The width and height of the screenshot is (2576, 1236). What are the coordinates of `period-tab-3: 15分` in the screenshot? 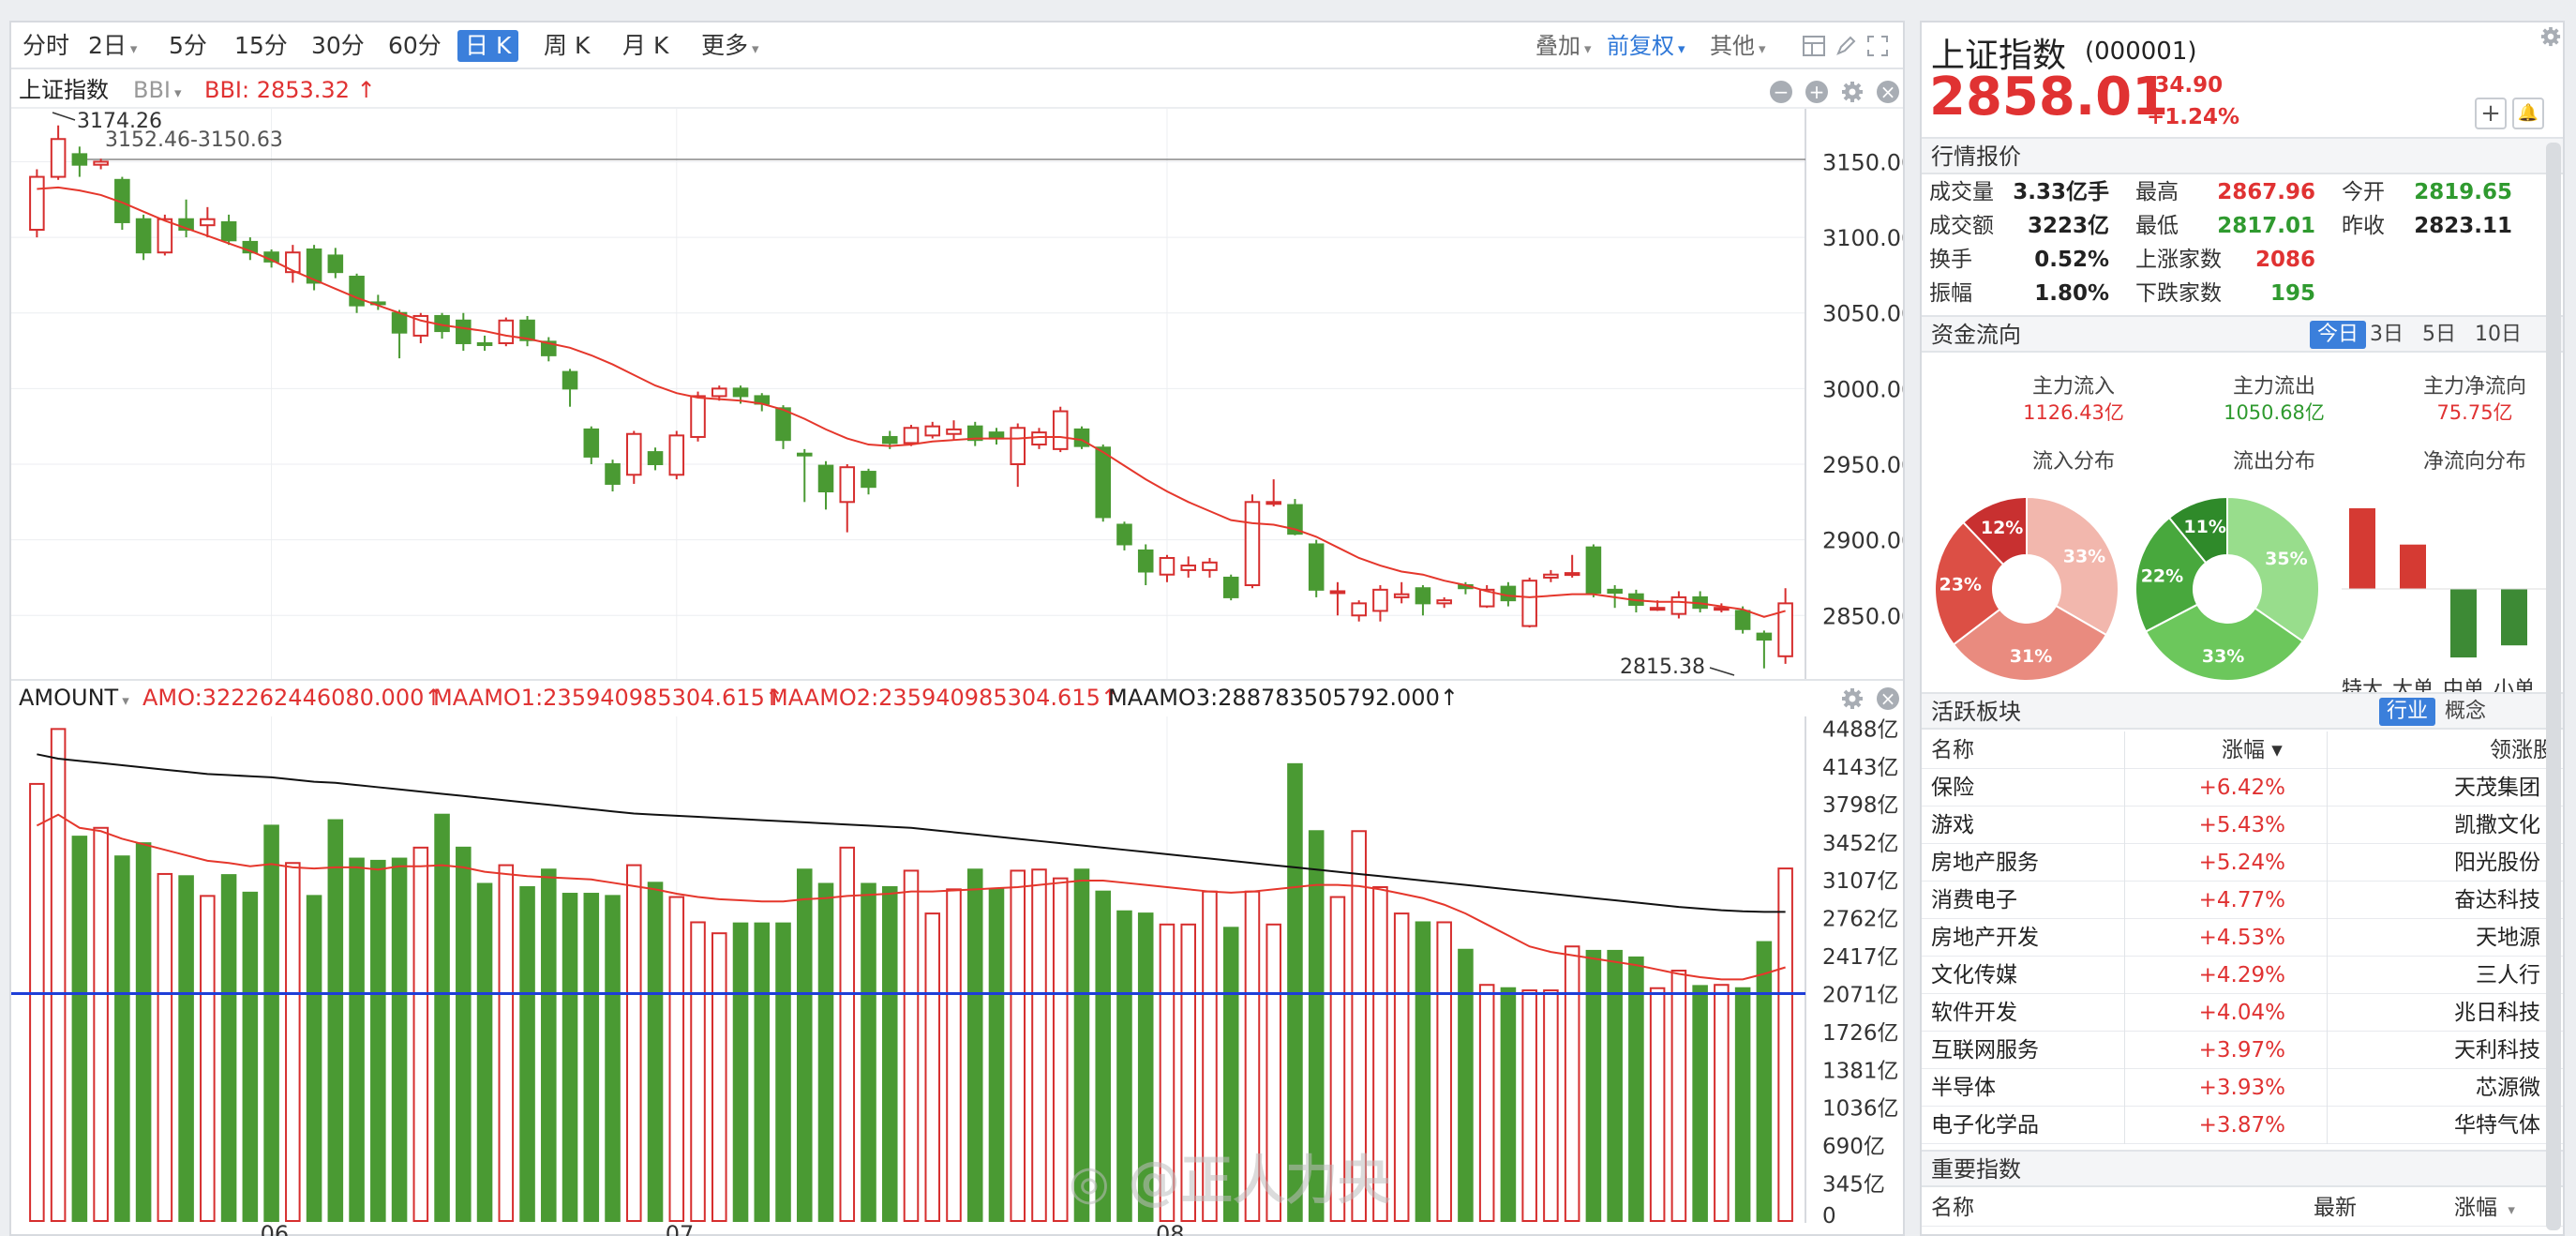 It's located at (261, 46).